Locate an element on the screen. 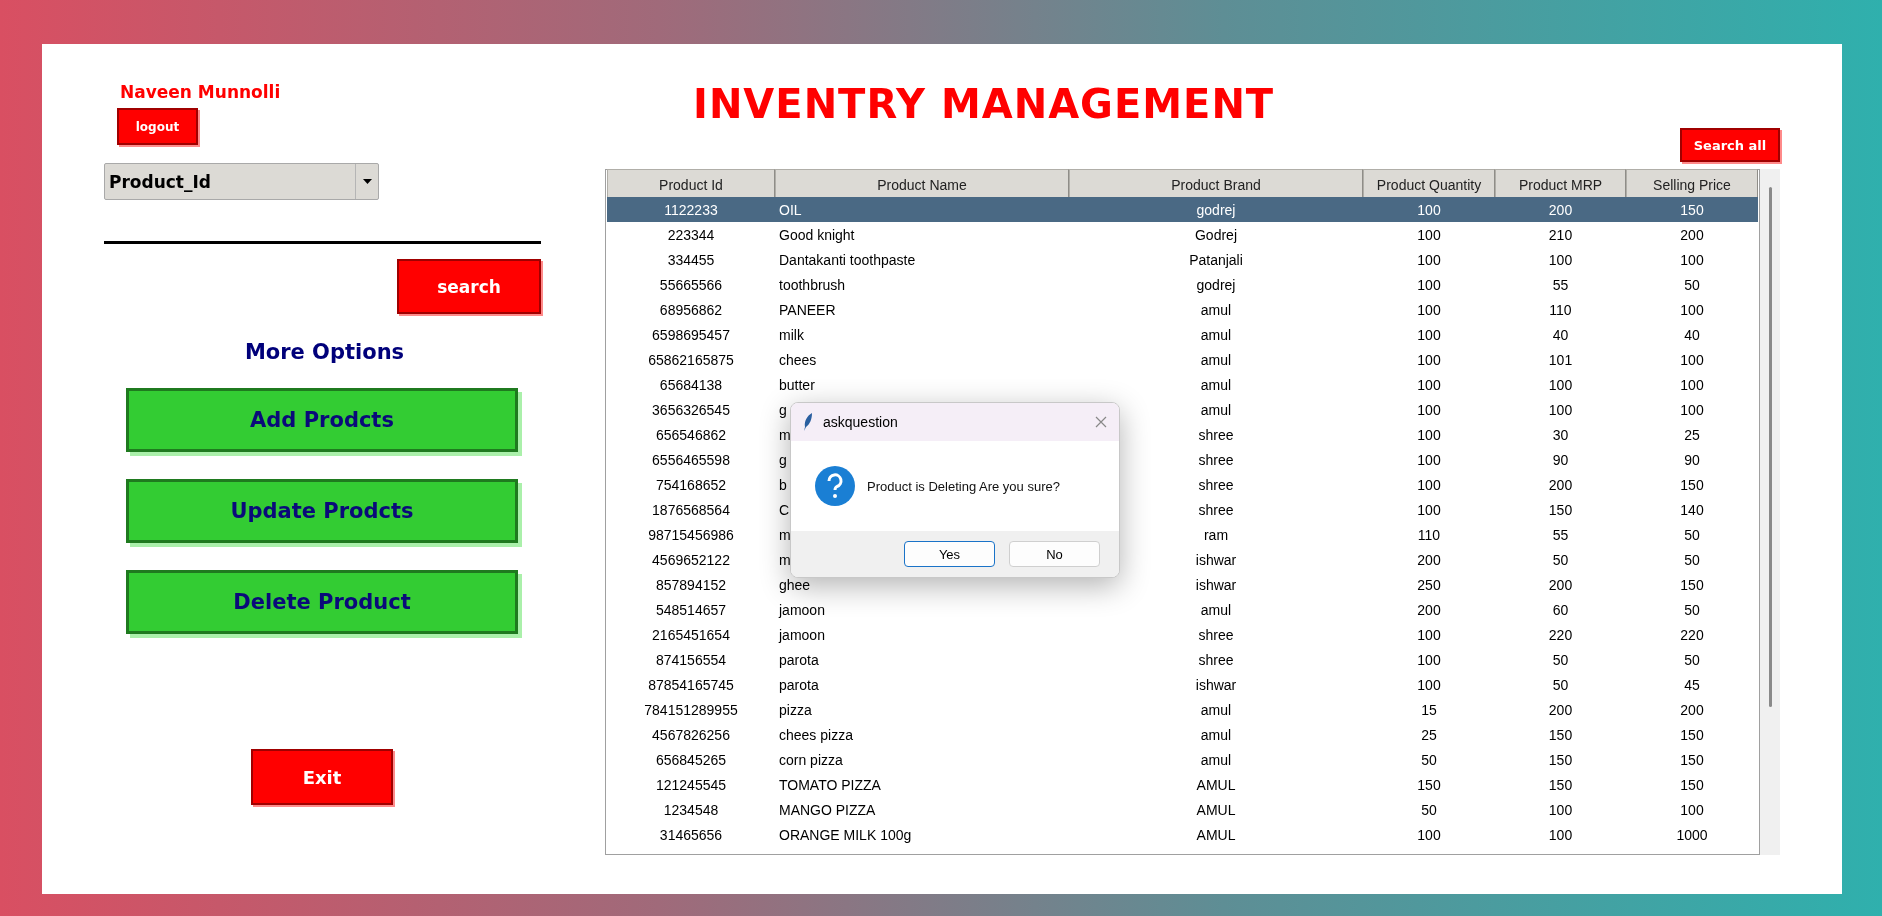 This screenshot has height=916, width=1882. table-cell: godrej is located at coordinates (1216, 209).